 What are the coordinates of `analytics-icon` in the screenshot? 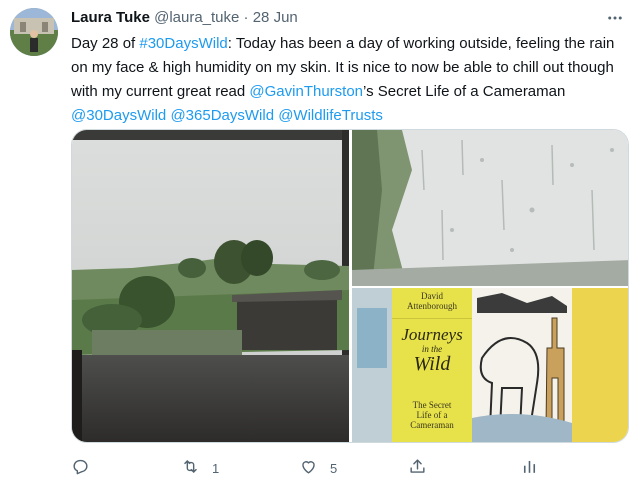 It's located at (529, 468).